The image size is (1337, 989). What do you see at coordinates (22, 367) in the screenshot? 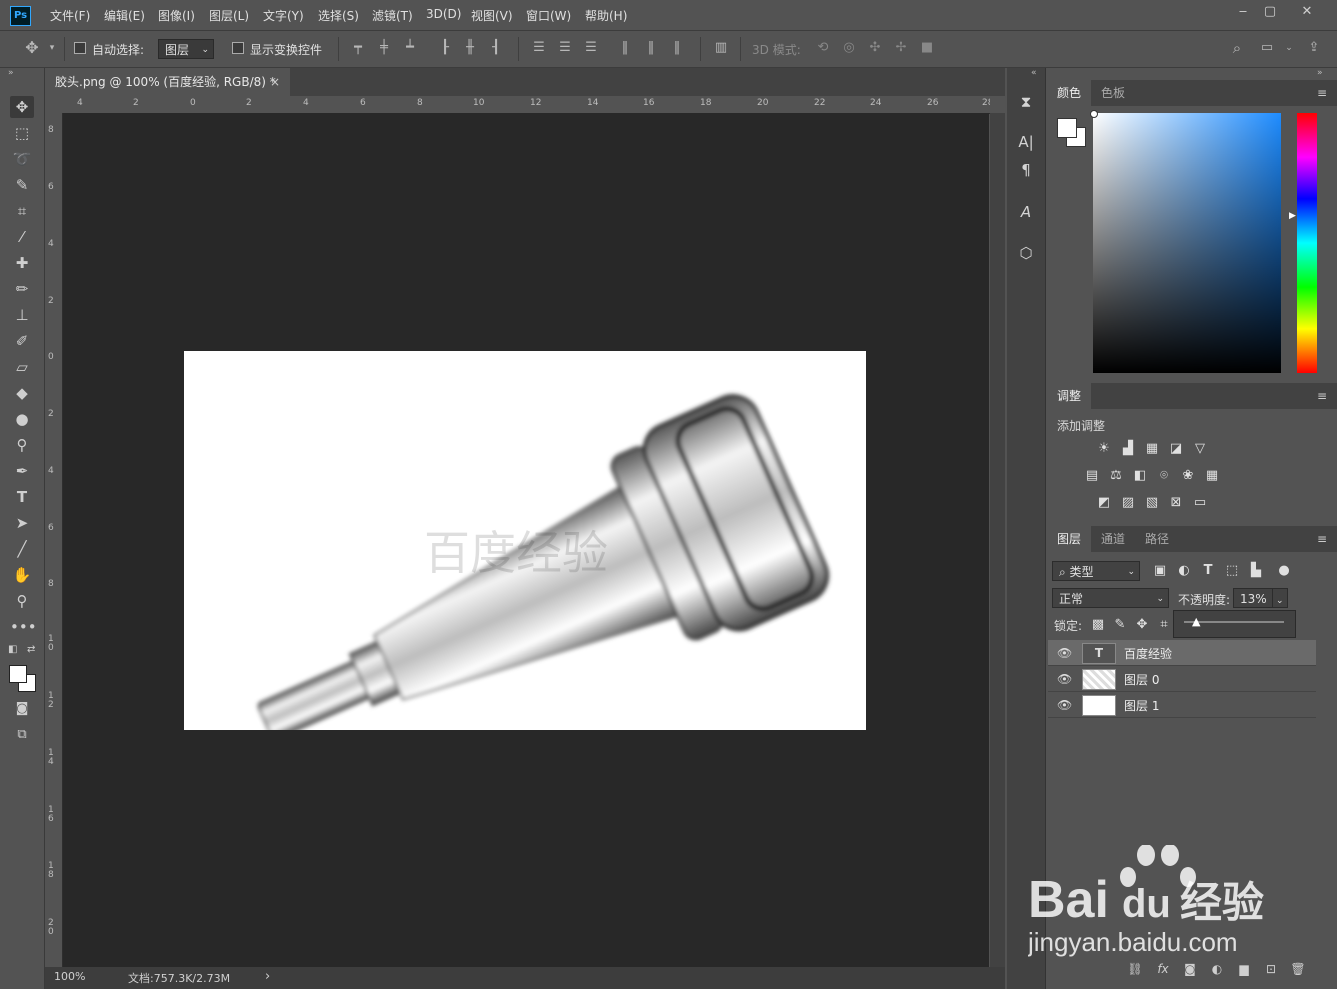
I see `eraser-tool-icon: ▱` at bounding box center [22, 367].